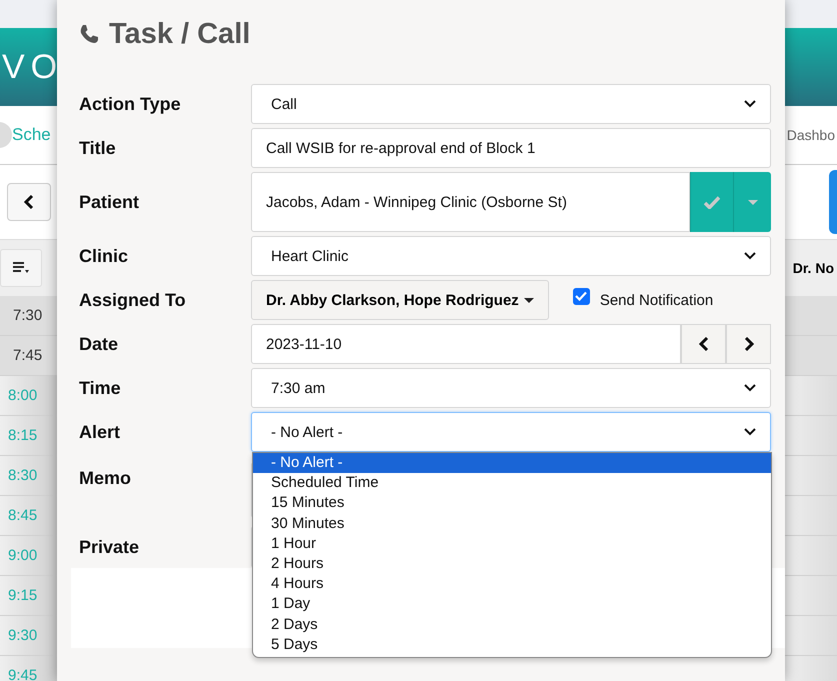 The height and width of the screenshot is (681, 837). I want to click on check-icon, so click(712, 202).